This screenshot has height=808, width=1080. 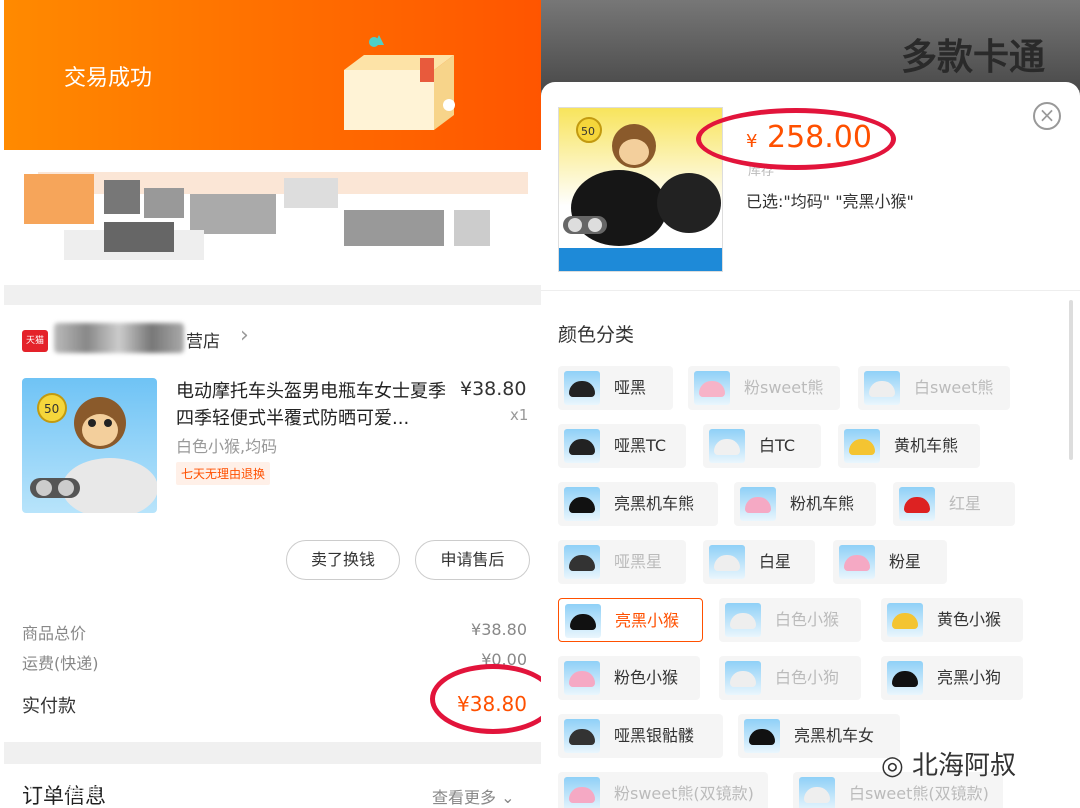 What do you see at coordinates (64, 788) in the screenshot?
I see `watermark-text: (c) 文潮随境` at bounding box center [64, 788].